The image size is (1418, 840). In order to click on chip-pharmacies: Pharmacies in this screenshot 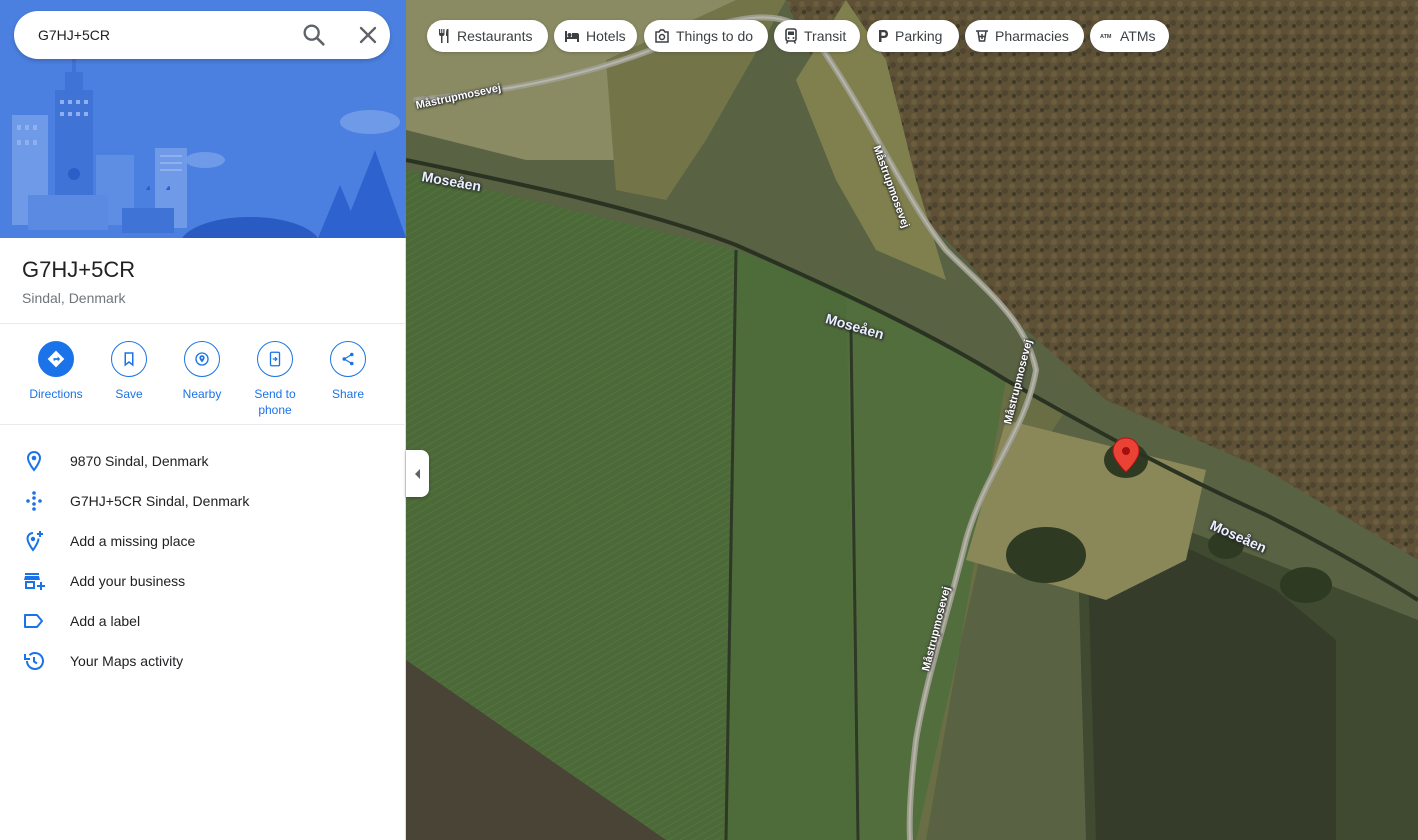, I will do `click(1024, 36)`.